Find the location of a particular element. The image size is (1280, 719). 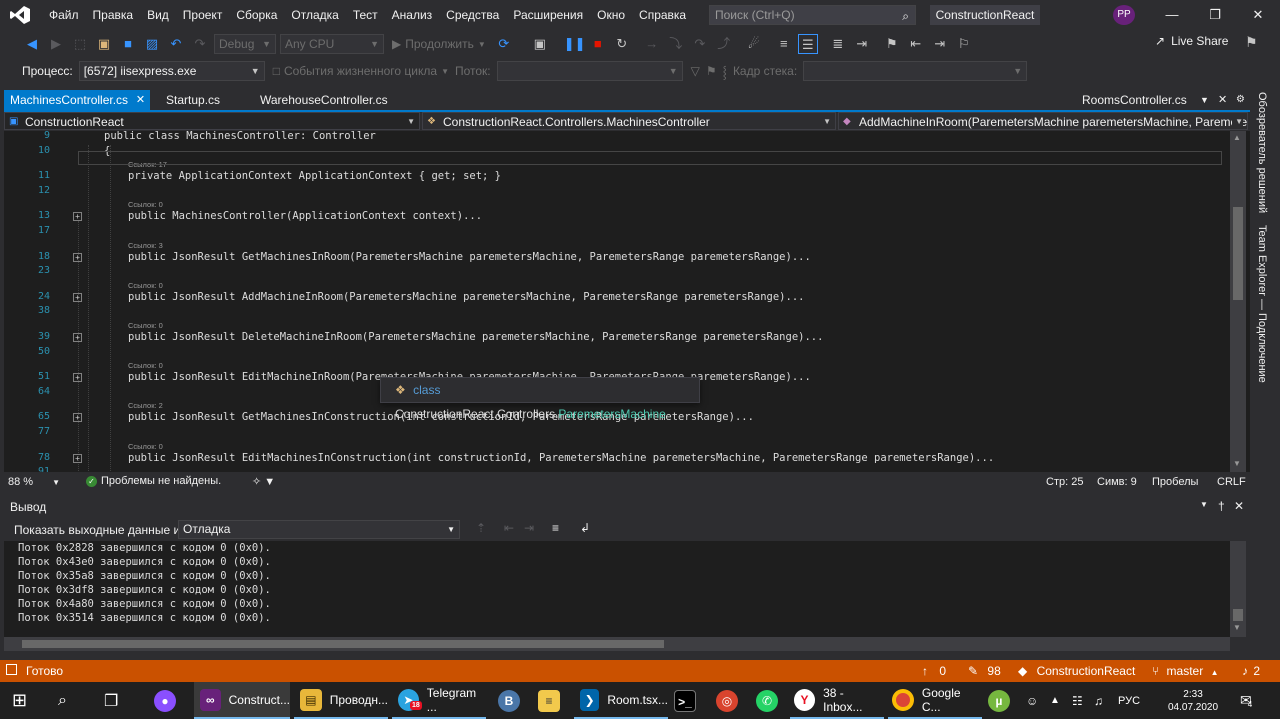

new-item-icon: ⬚ is located at coordinates (80, 44).